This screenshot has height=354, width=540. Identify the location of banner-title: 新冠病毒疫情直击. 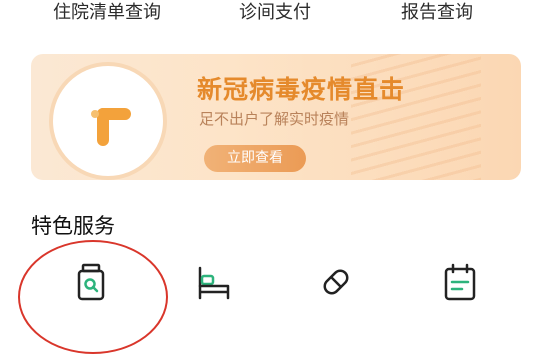
(301, 89).